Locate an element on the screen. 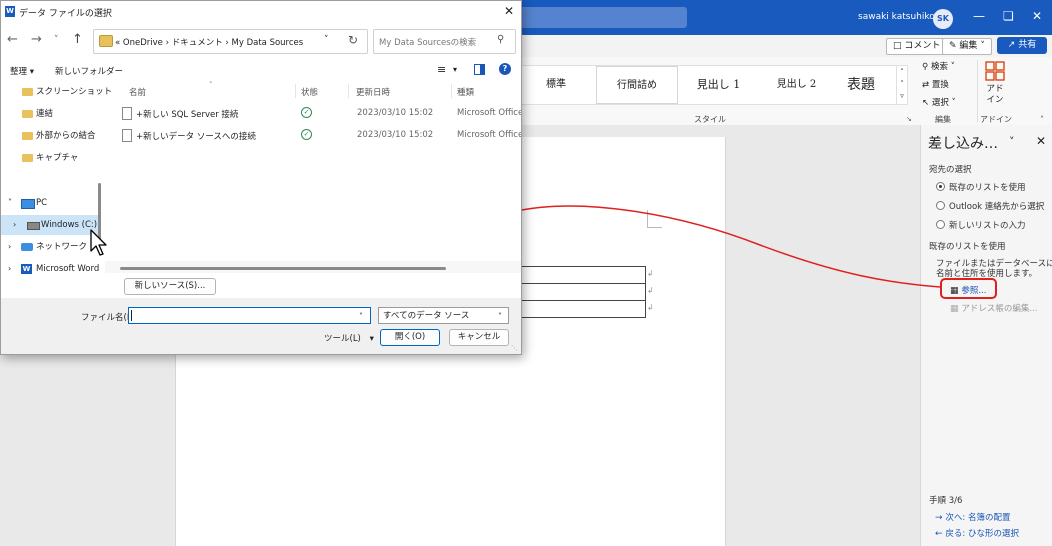 The image size is (1052, 546). preview-pane-icon is located at coordinates (479, 69).